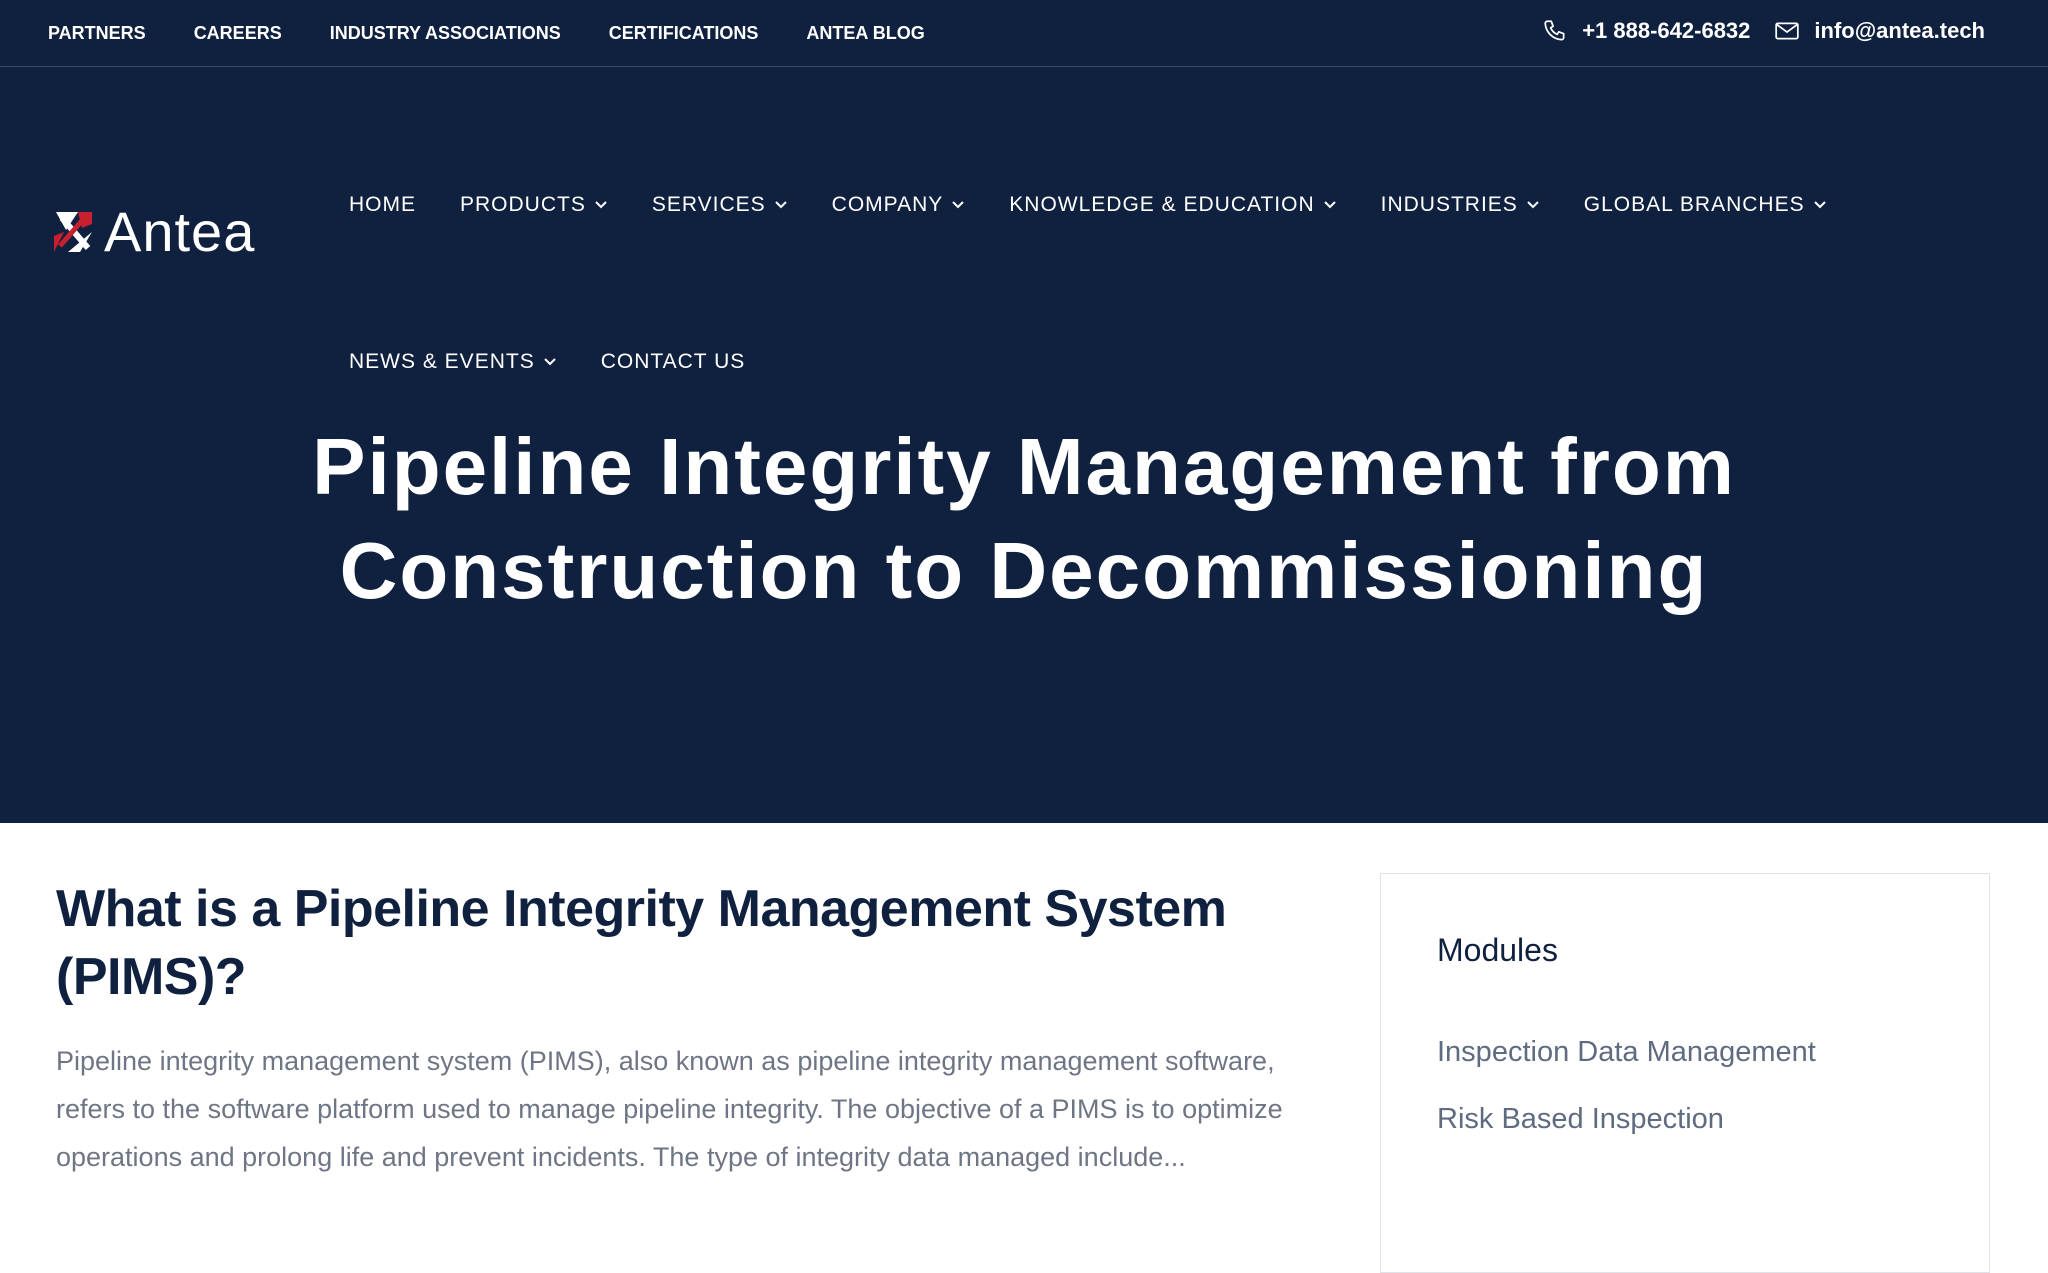  What do you see at coordinates (1554, 30) in the screenshot?
I see `phone-icon` at bounding box center [1554, 30].